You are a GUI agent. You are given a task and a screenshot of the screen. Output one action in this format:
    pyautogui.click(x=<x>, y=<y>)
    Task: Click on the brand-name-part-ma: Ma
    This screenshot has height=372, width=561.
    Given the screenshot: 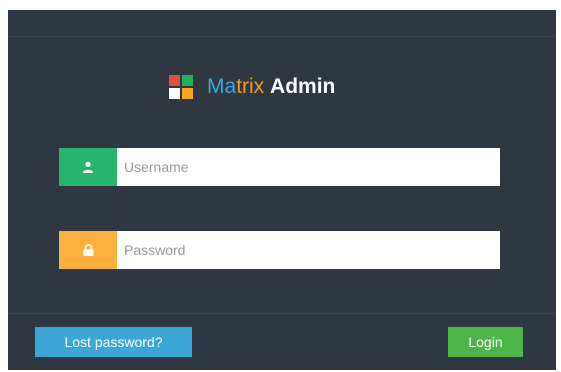 What is the action you would take?
    pyautogui.click(x=222, y=86)
    